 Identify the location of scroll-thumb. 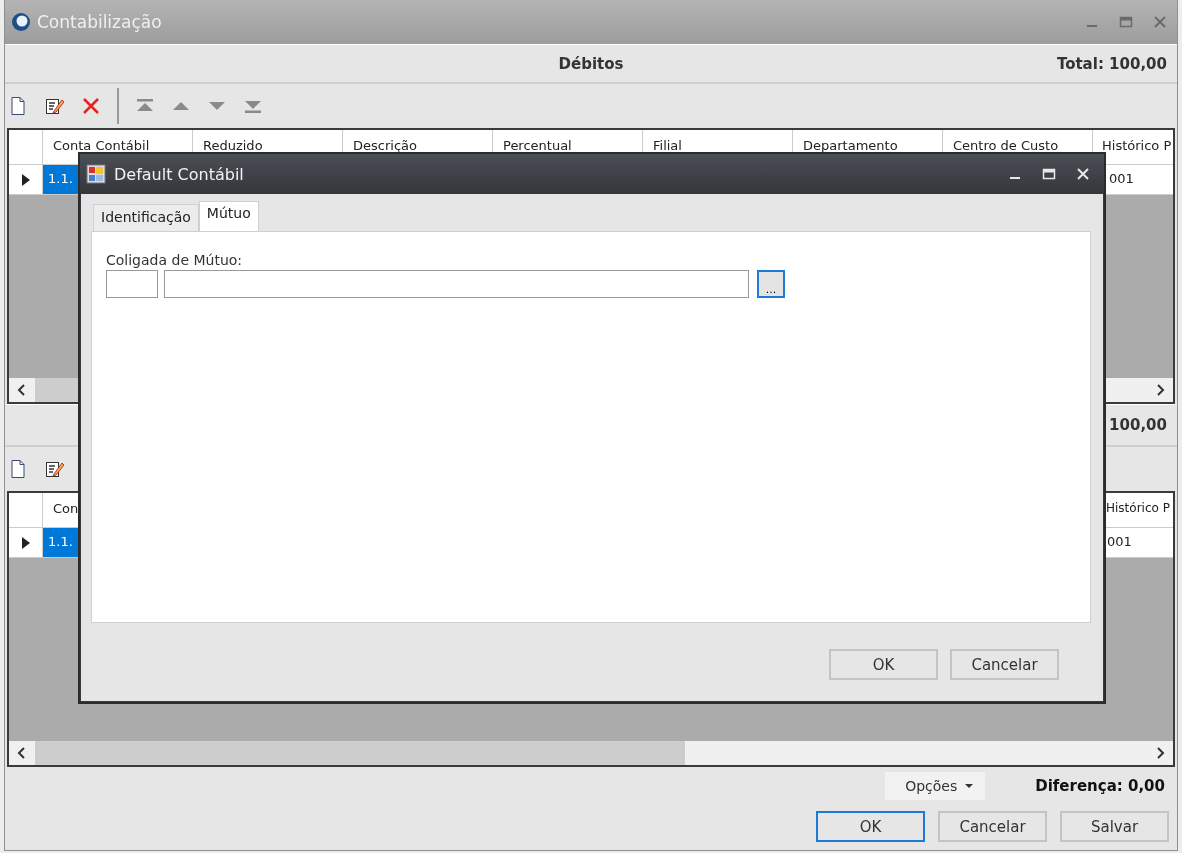
(360, 753).